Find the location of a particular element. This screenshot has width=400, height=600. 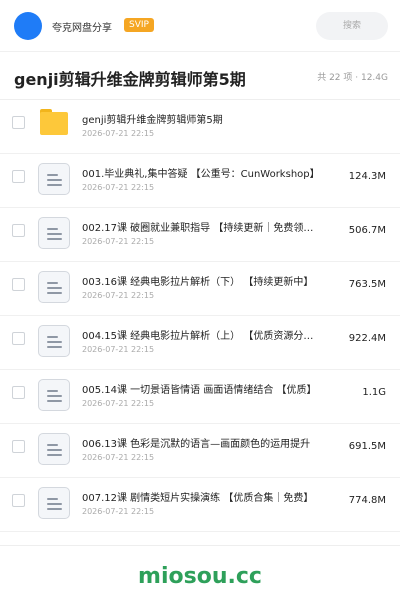

folder-summary: 共 22 项 · 12.4G is located at coordinates (352, 78).